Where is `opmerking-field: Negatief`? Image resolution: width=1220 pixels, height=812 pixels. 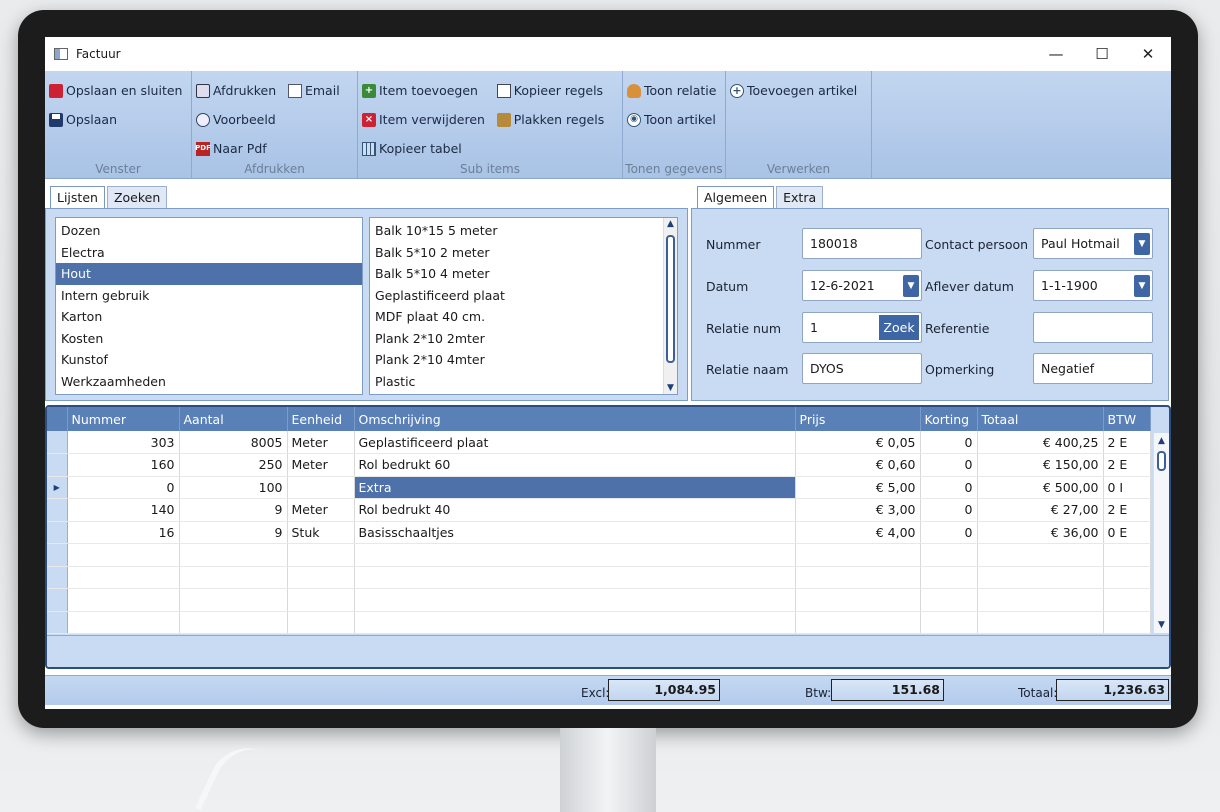 opmerking-field: Negatief is located at coordinates (1093, 368).